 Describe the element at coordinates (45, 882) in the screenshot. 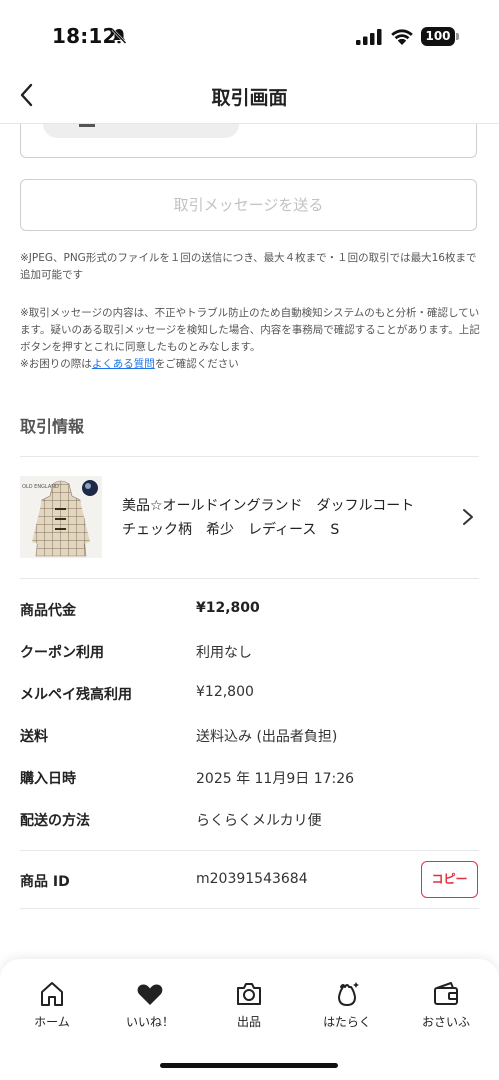

I see `info-label: 商品 ID` at that location.